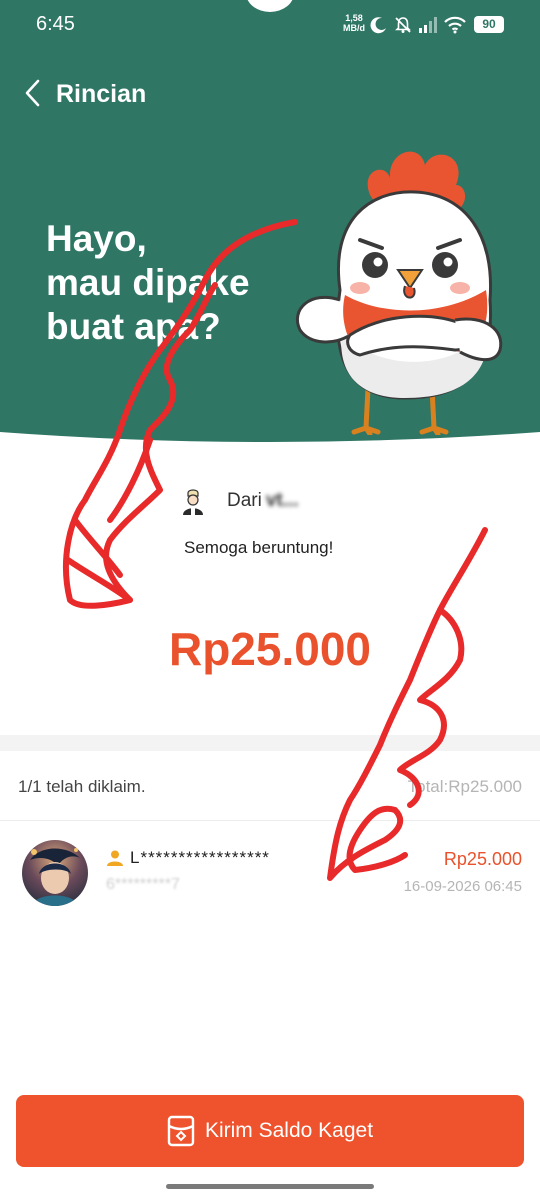 The width and height of the screenshot is (540, 1200). I want to click on back-button, so click(34, 93).